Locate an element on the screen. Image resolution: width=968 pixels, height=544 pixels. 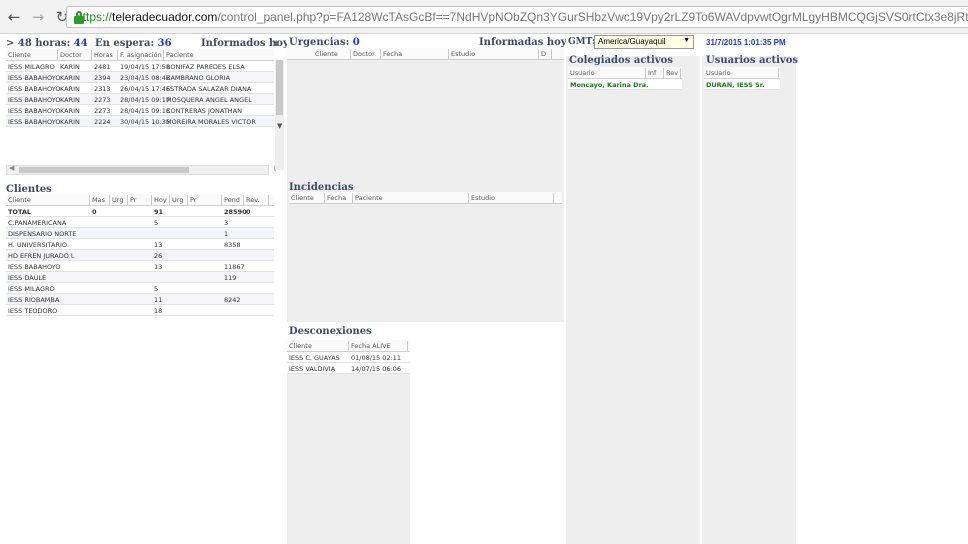
column-header: F. asignación is located at coordinates (141, 55).